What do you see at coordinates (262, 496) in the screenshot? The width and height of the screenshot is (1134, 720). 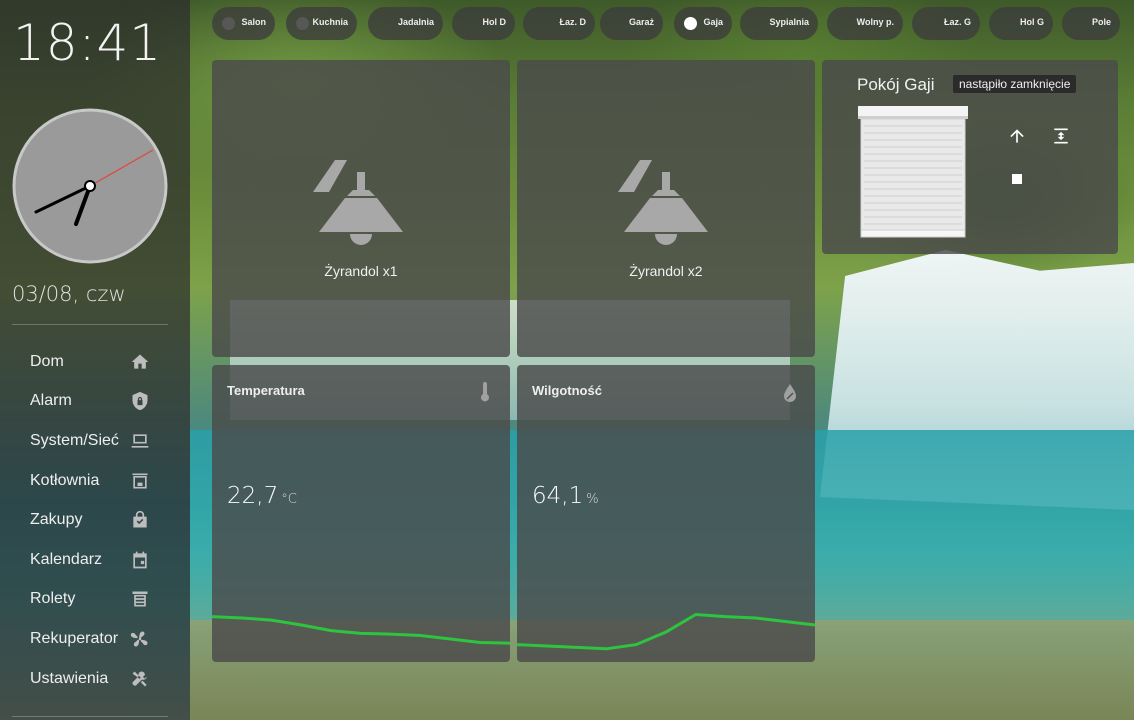 I see `sensor-value: 22,7 °C` at bounding box center [262, 496].